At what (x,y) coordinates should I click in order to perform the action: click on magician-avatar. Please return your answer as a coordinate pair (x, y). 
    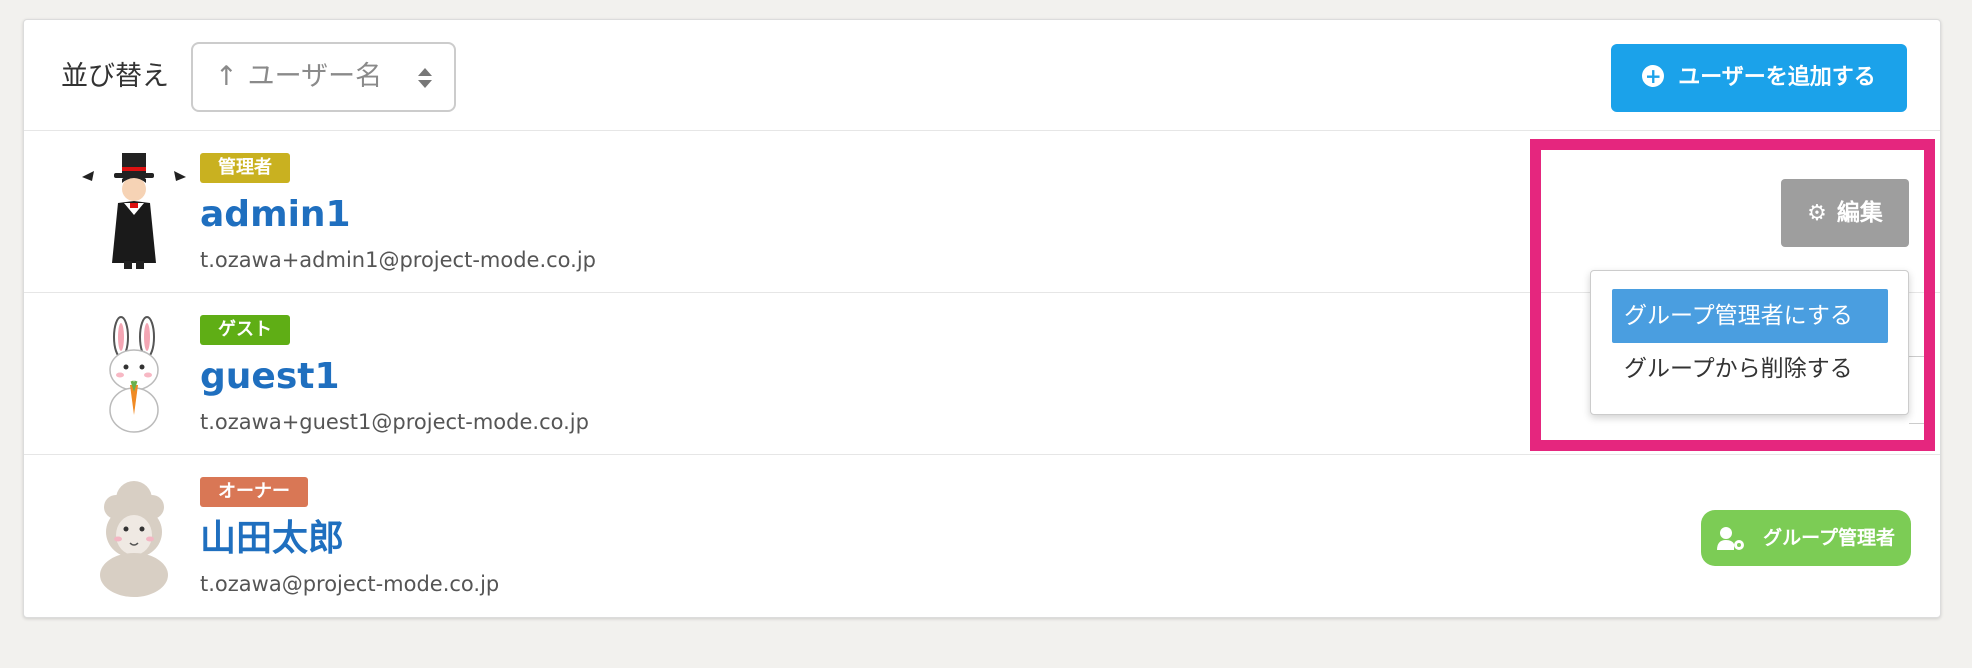
    Looking at the image, I should click on (134, 211).